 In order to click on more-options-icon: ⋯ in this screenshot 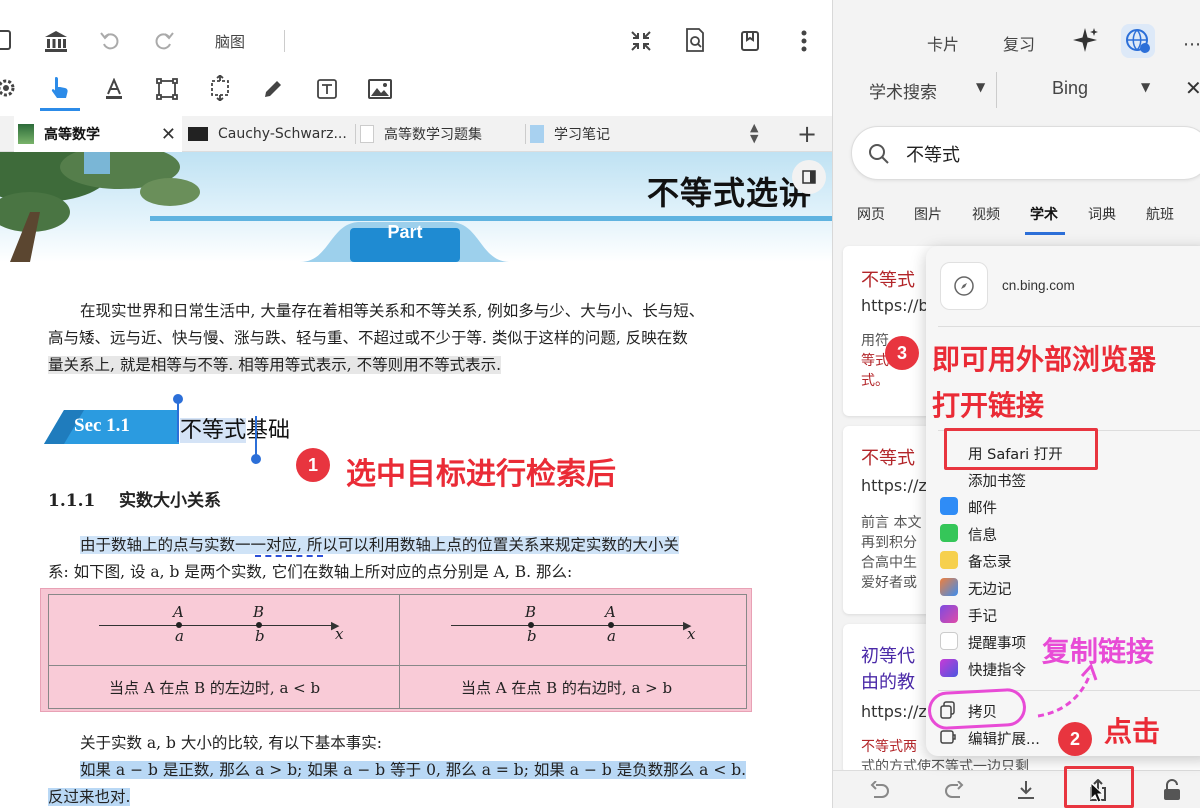, I will do `click(1191, 44)`.